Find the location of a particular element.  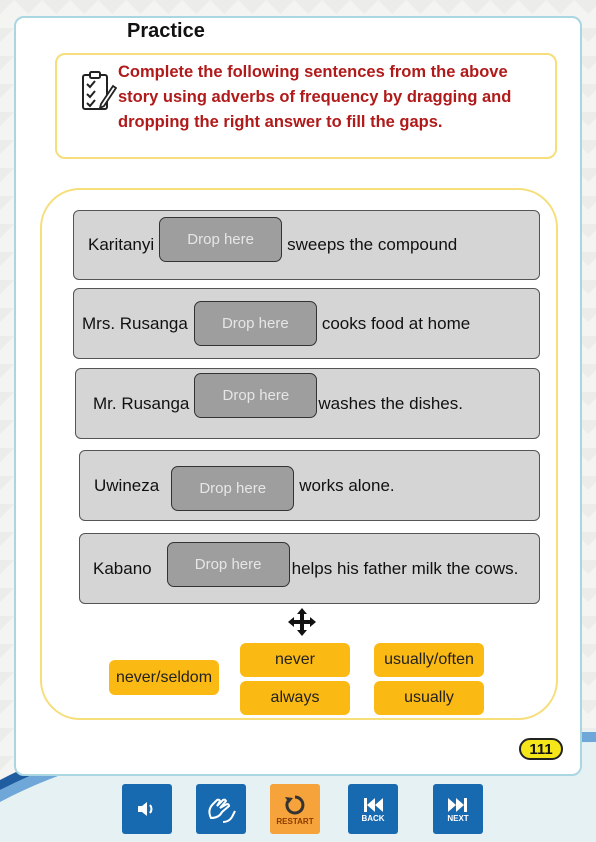

sentence-after: cooks food at home is located at coordinates (396, 323).